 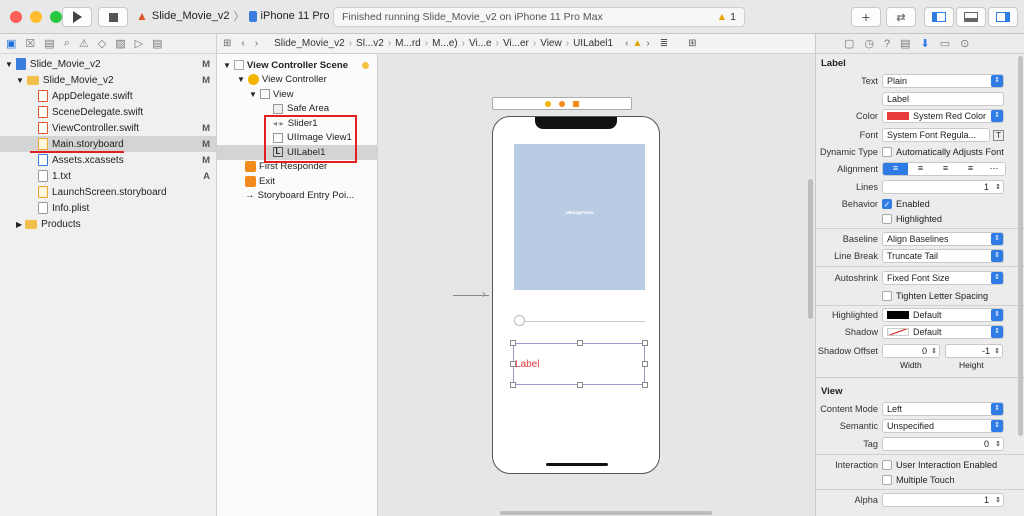 I want to click on forward-arrow-icon: ›, so click(x=256, y=43).